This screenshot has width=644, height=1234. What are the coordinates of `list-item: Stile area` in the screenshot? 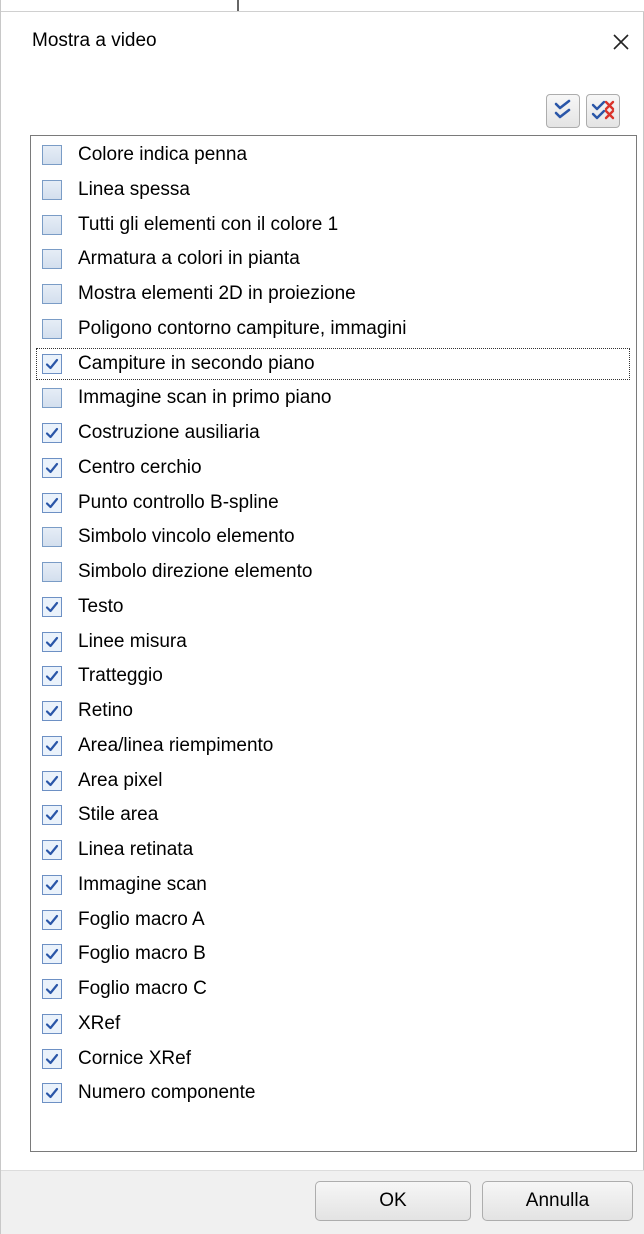 It's located at (333, 815).